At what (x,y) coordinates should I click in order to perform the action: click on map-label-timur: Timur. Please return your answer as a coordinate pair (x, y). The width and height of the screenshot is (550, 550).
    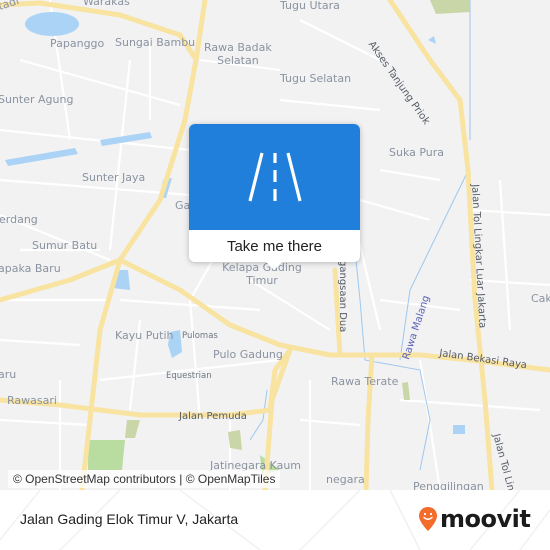
    Looking at the image, I should click on (262, 280).